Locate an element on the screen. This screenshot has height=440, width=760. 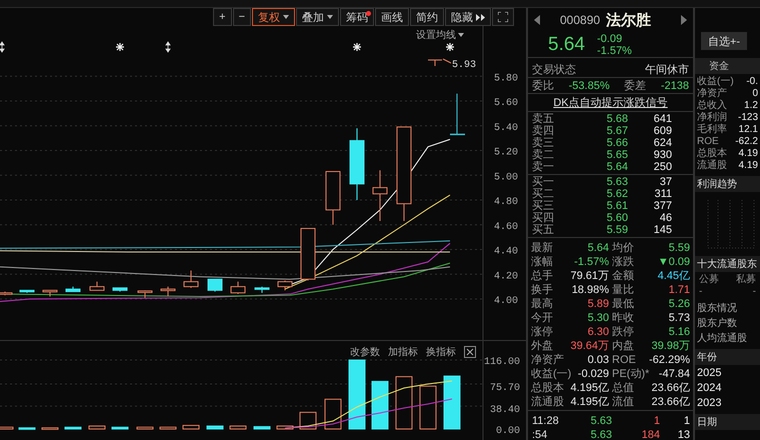
finance-label: 总收入 is located at coordinates (712, 106).